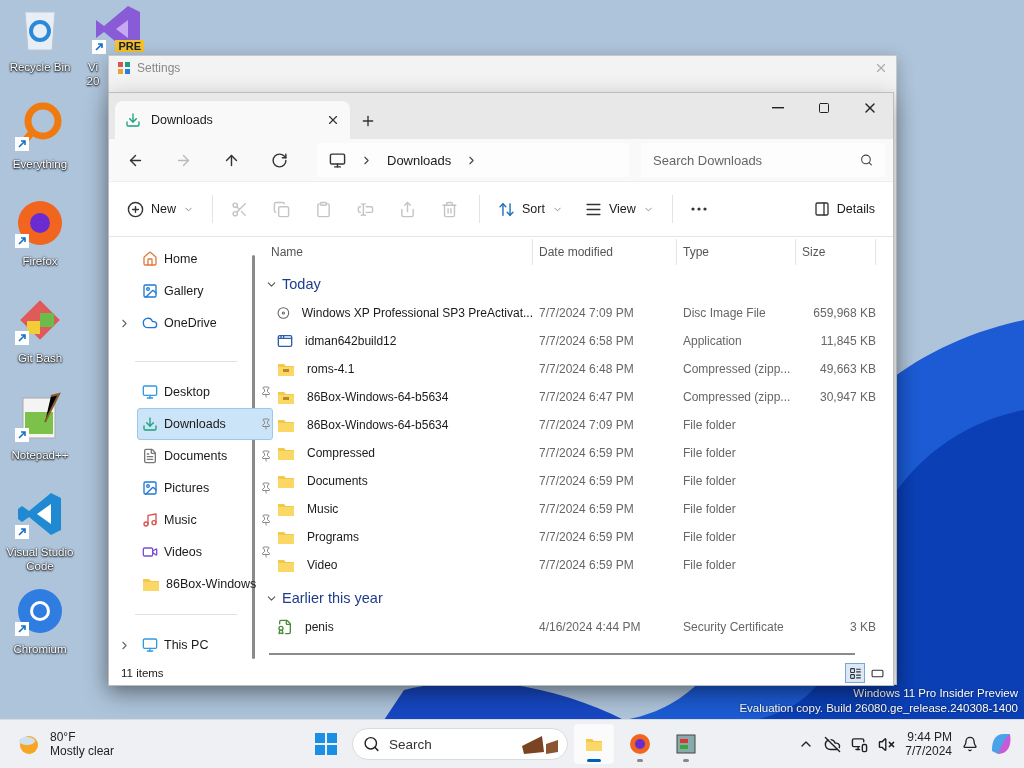 The height and width of the screenshot is (768, 1024). Describe the element at coordinates (279, 160) in the screenshot. I see `refresh-icon` at that location.